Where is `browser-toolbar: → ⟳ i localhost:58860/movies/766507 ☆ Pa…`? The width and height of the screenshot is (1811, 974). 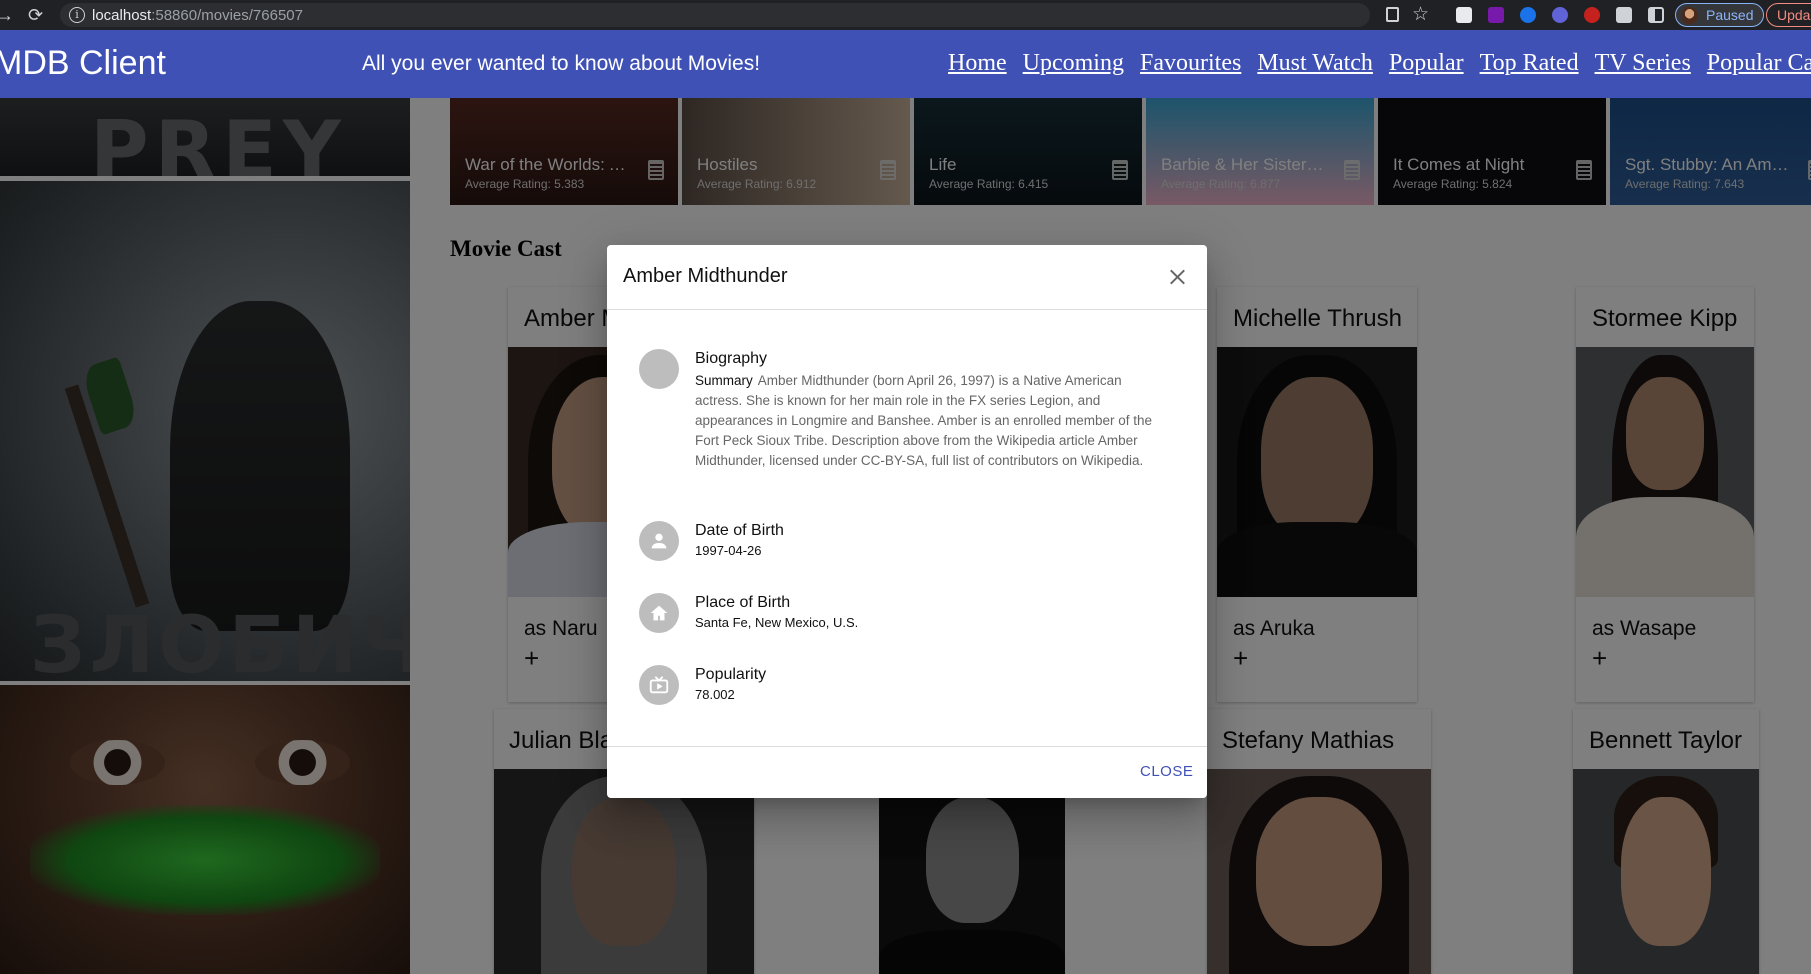
browser-toolbar: → ⟳ i localhost:58860/movies/766507 ☆ Pa… is located at coordinates (905, 15).